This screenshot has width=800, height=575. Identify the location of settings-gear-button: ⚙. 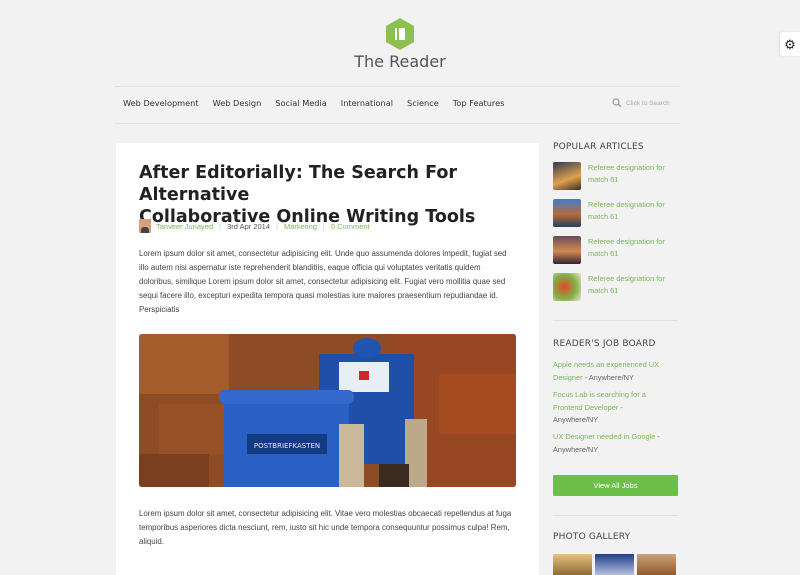
(790, 44).